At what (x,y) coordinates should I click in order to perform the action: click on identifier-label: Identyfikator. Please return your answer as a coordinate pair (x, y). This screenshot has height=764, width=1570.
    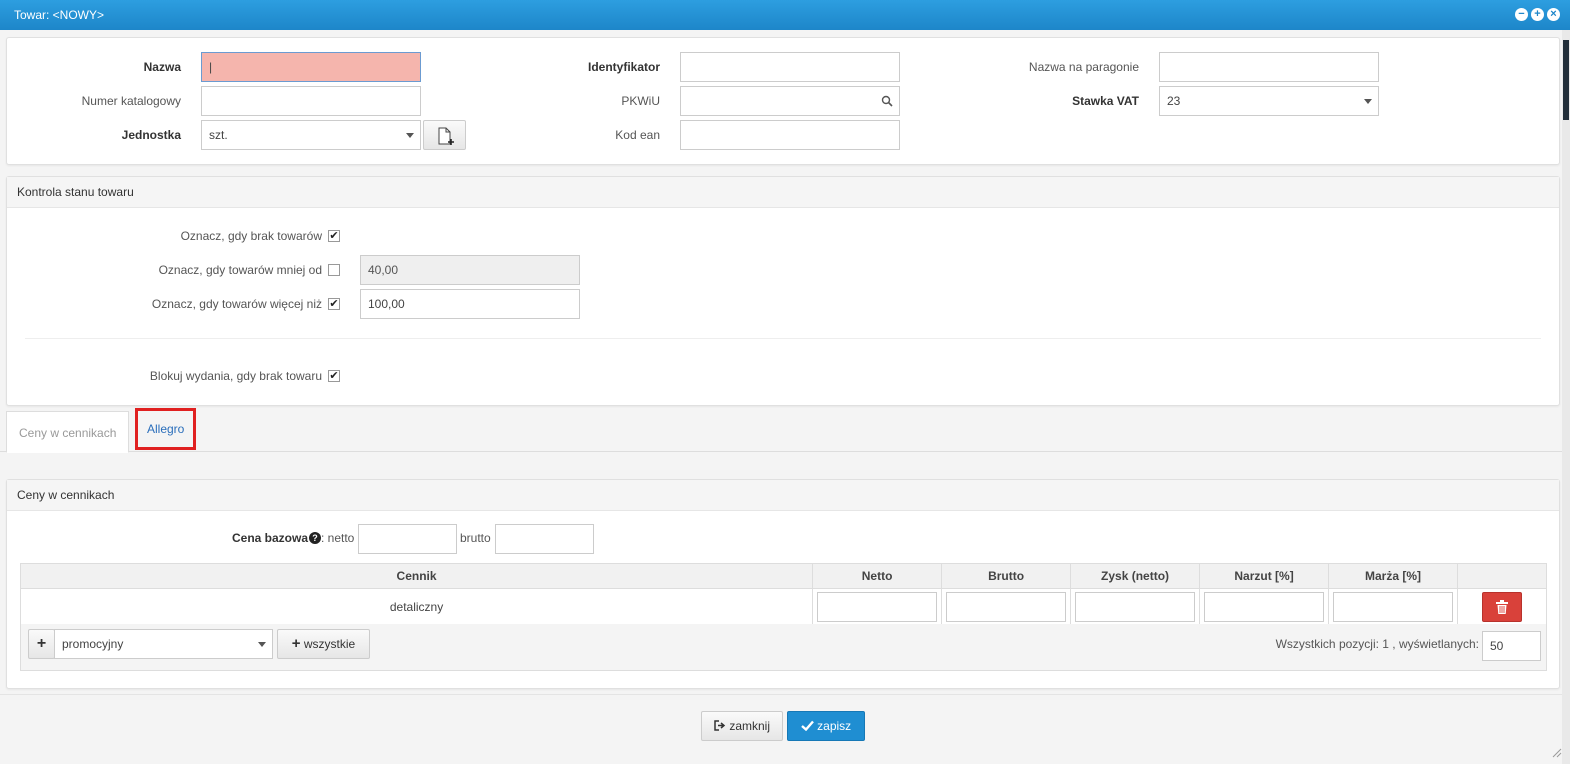
    Looking at the image, I should click on (623, 67).